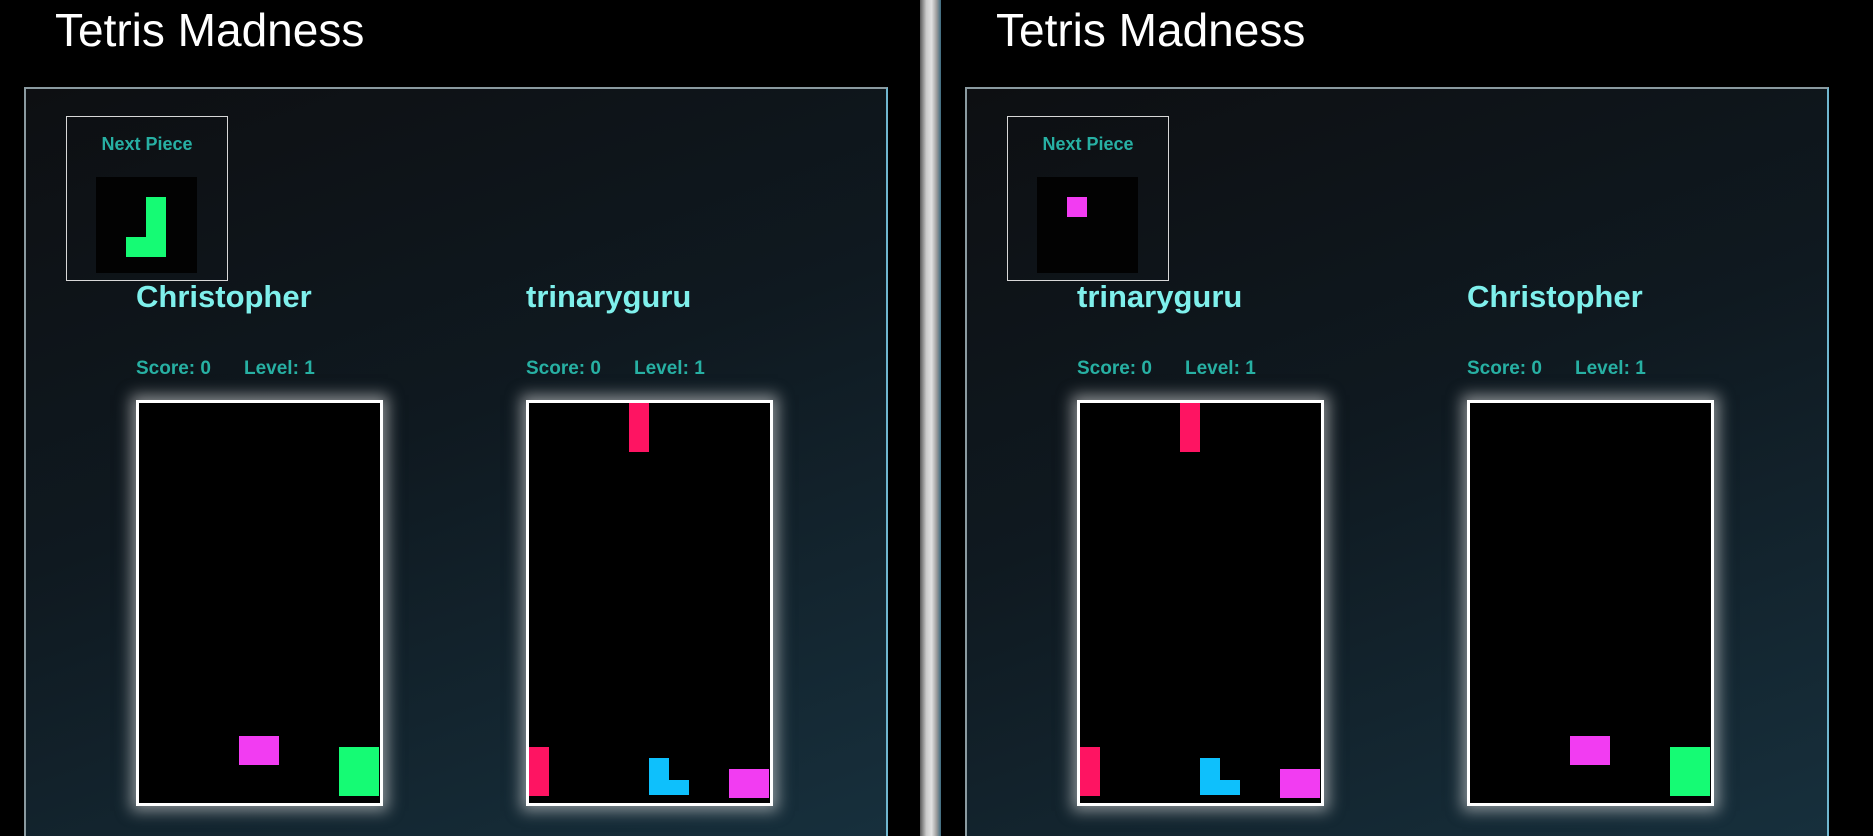  I want to click on window-divider, so click(930, 418).